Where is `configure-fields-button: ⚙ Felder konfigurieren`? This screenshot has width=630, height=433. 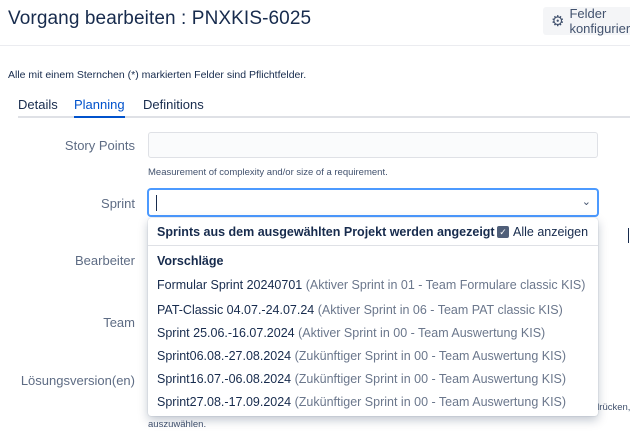
configure-fields-button: ⚙ Felder konfigurieren is located at coordinates (586, 21).